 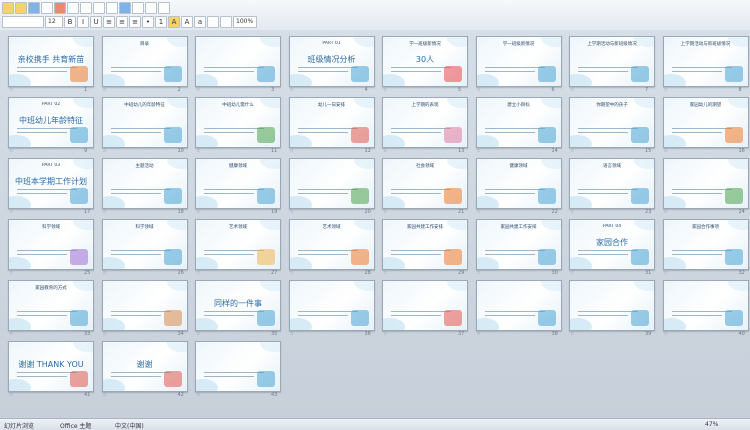 I want to click on decrease-font-icon: a, so click(x=200, y=22).